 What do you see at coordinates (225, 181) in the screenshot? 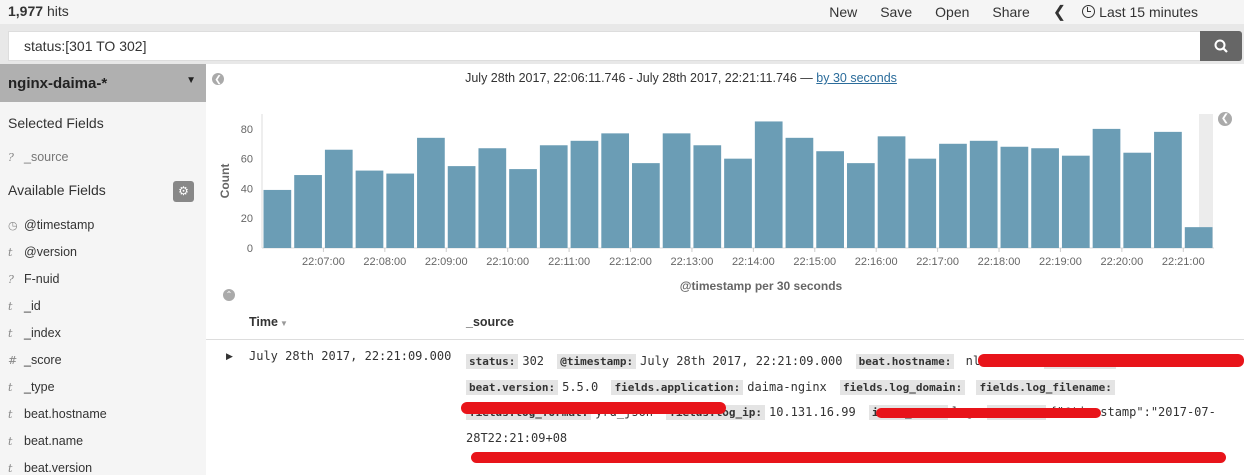
I see `y-axis-label: Count` at bounding box center [225, 181].